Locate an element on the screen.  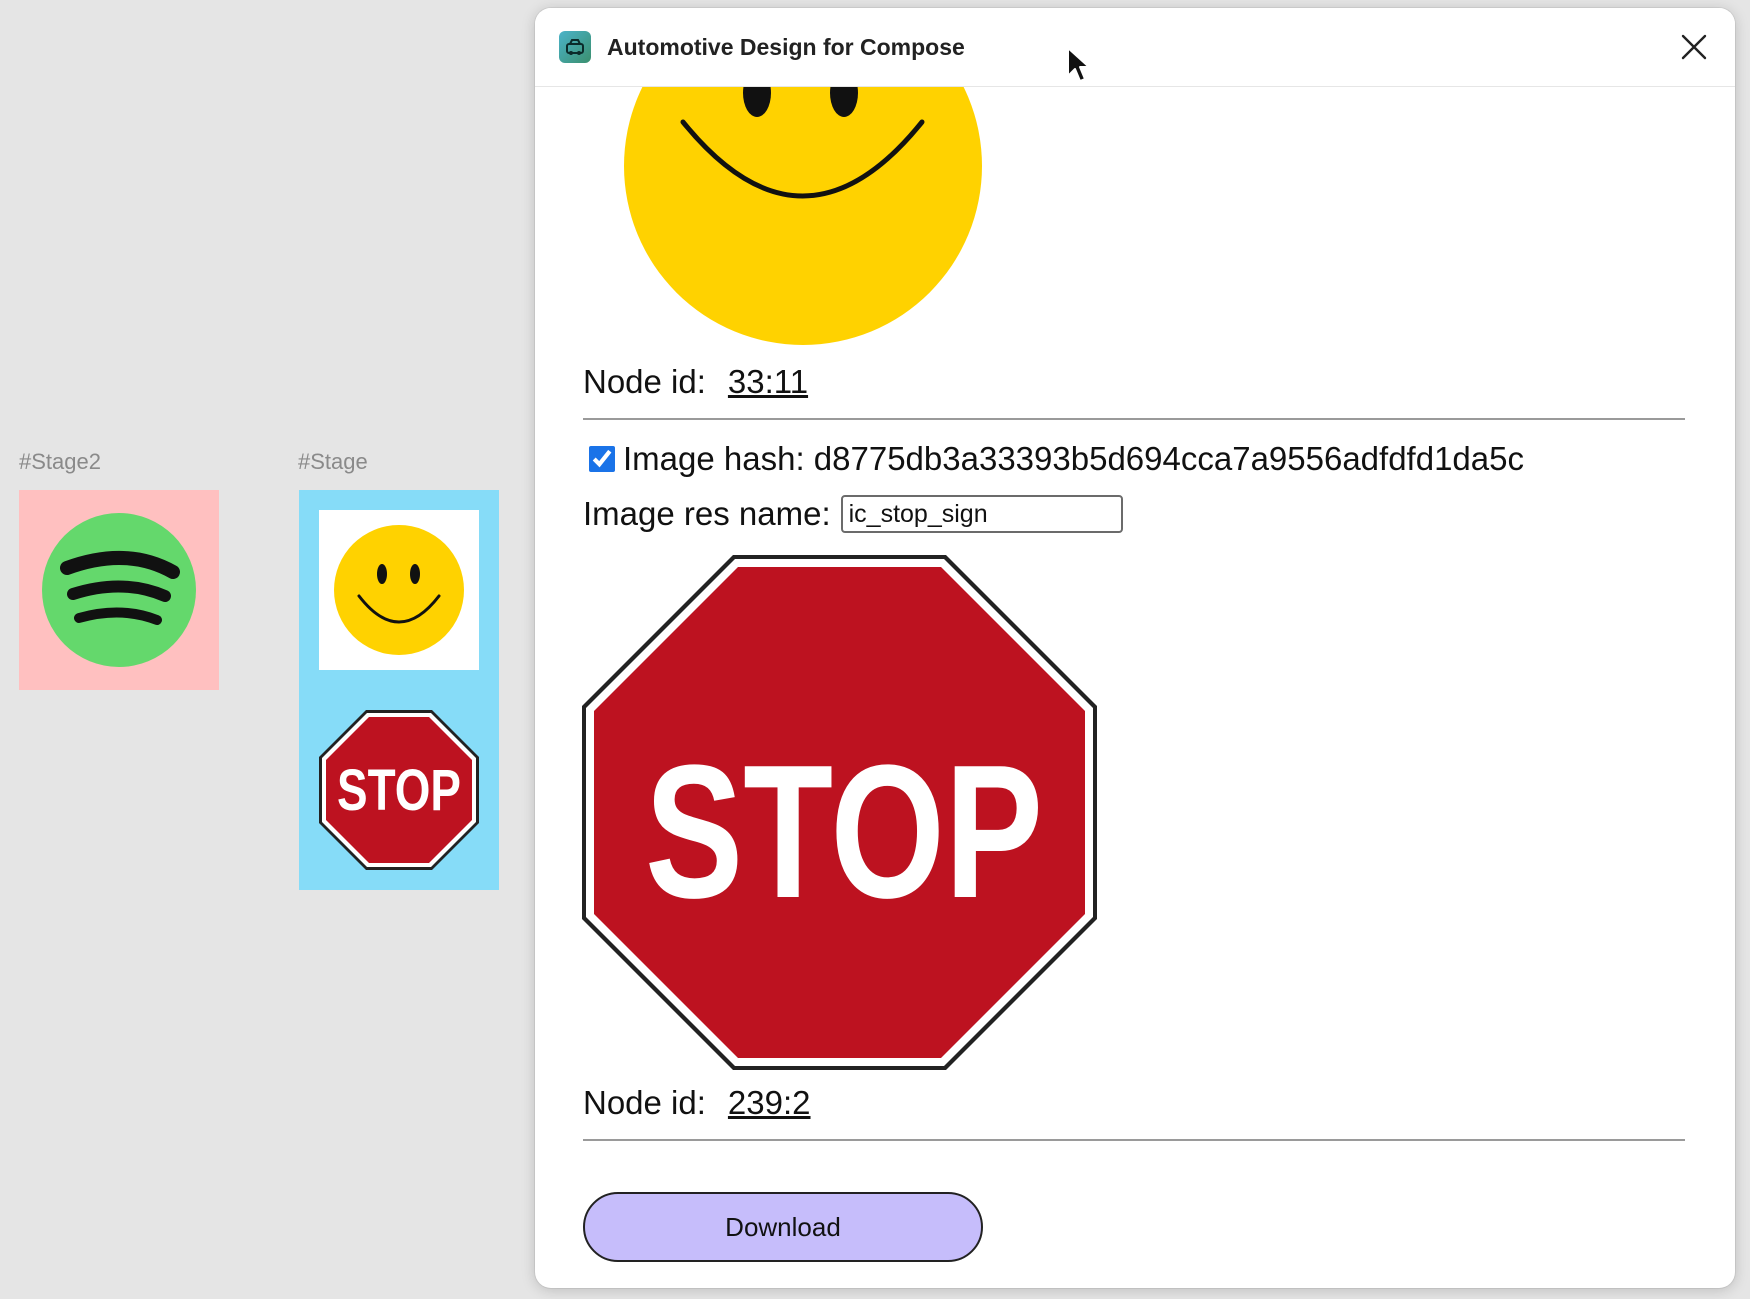
smiley-preview-icon is located at coordinates (803, 216).